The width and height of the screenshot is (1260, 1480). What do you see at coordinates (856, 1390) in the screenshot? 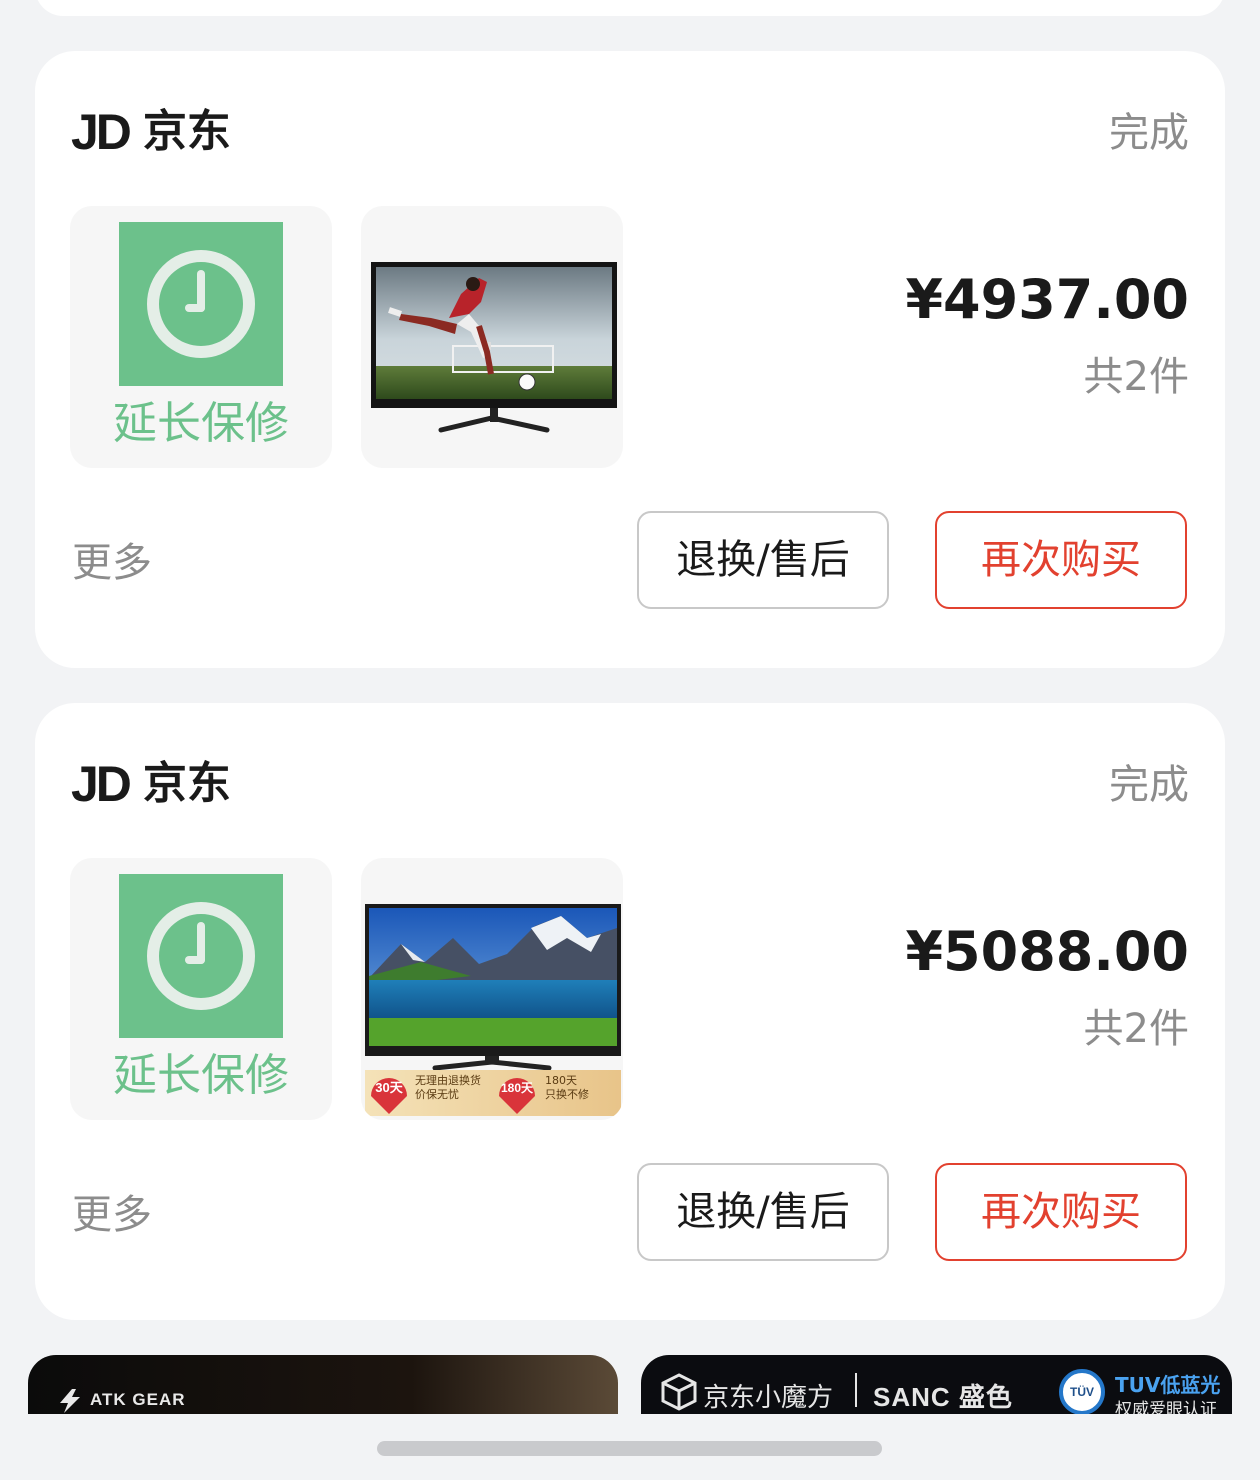
I see `divider` at bounding box center [856, 1390].